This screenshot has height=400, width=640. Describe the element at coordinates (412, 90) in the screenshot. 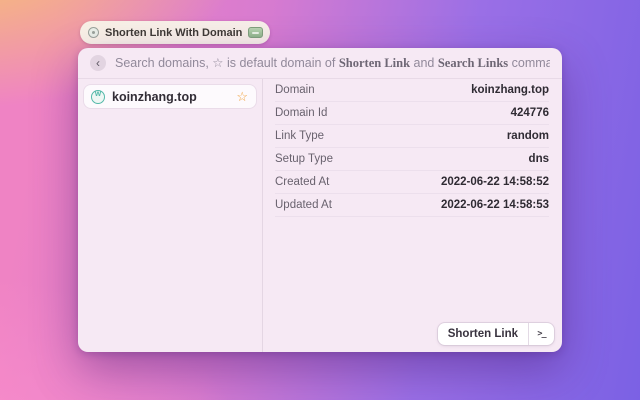

I see `detail-row-domain: Domain koinzhang.top` at that location.